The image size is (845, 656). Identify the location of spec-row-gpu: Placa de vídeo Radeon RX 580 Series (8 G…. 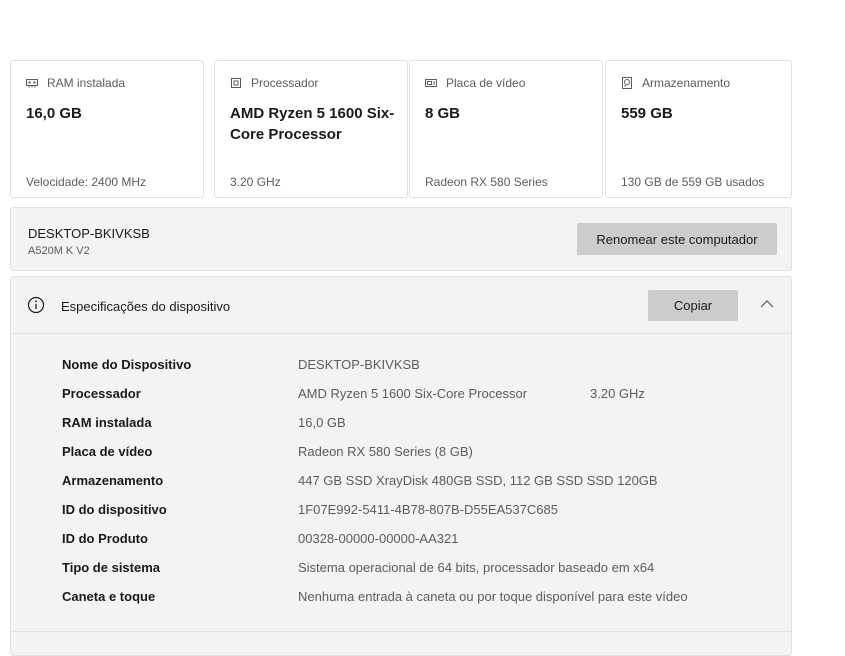
(426, 458).